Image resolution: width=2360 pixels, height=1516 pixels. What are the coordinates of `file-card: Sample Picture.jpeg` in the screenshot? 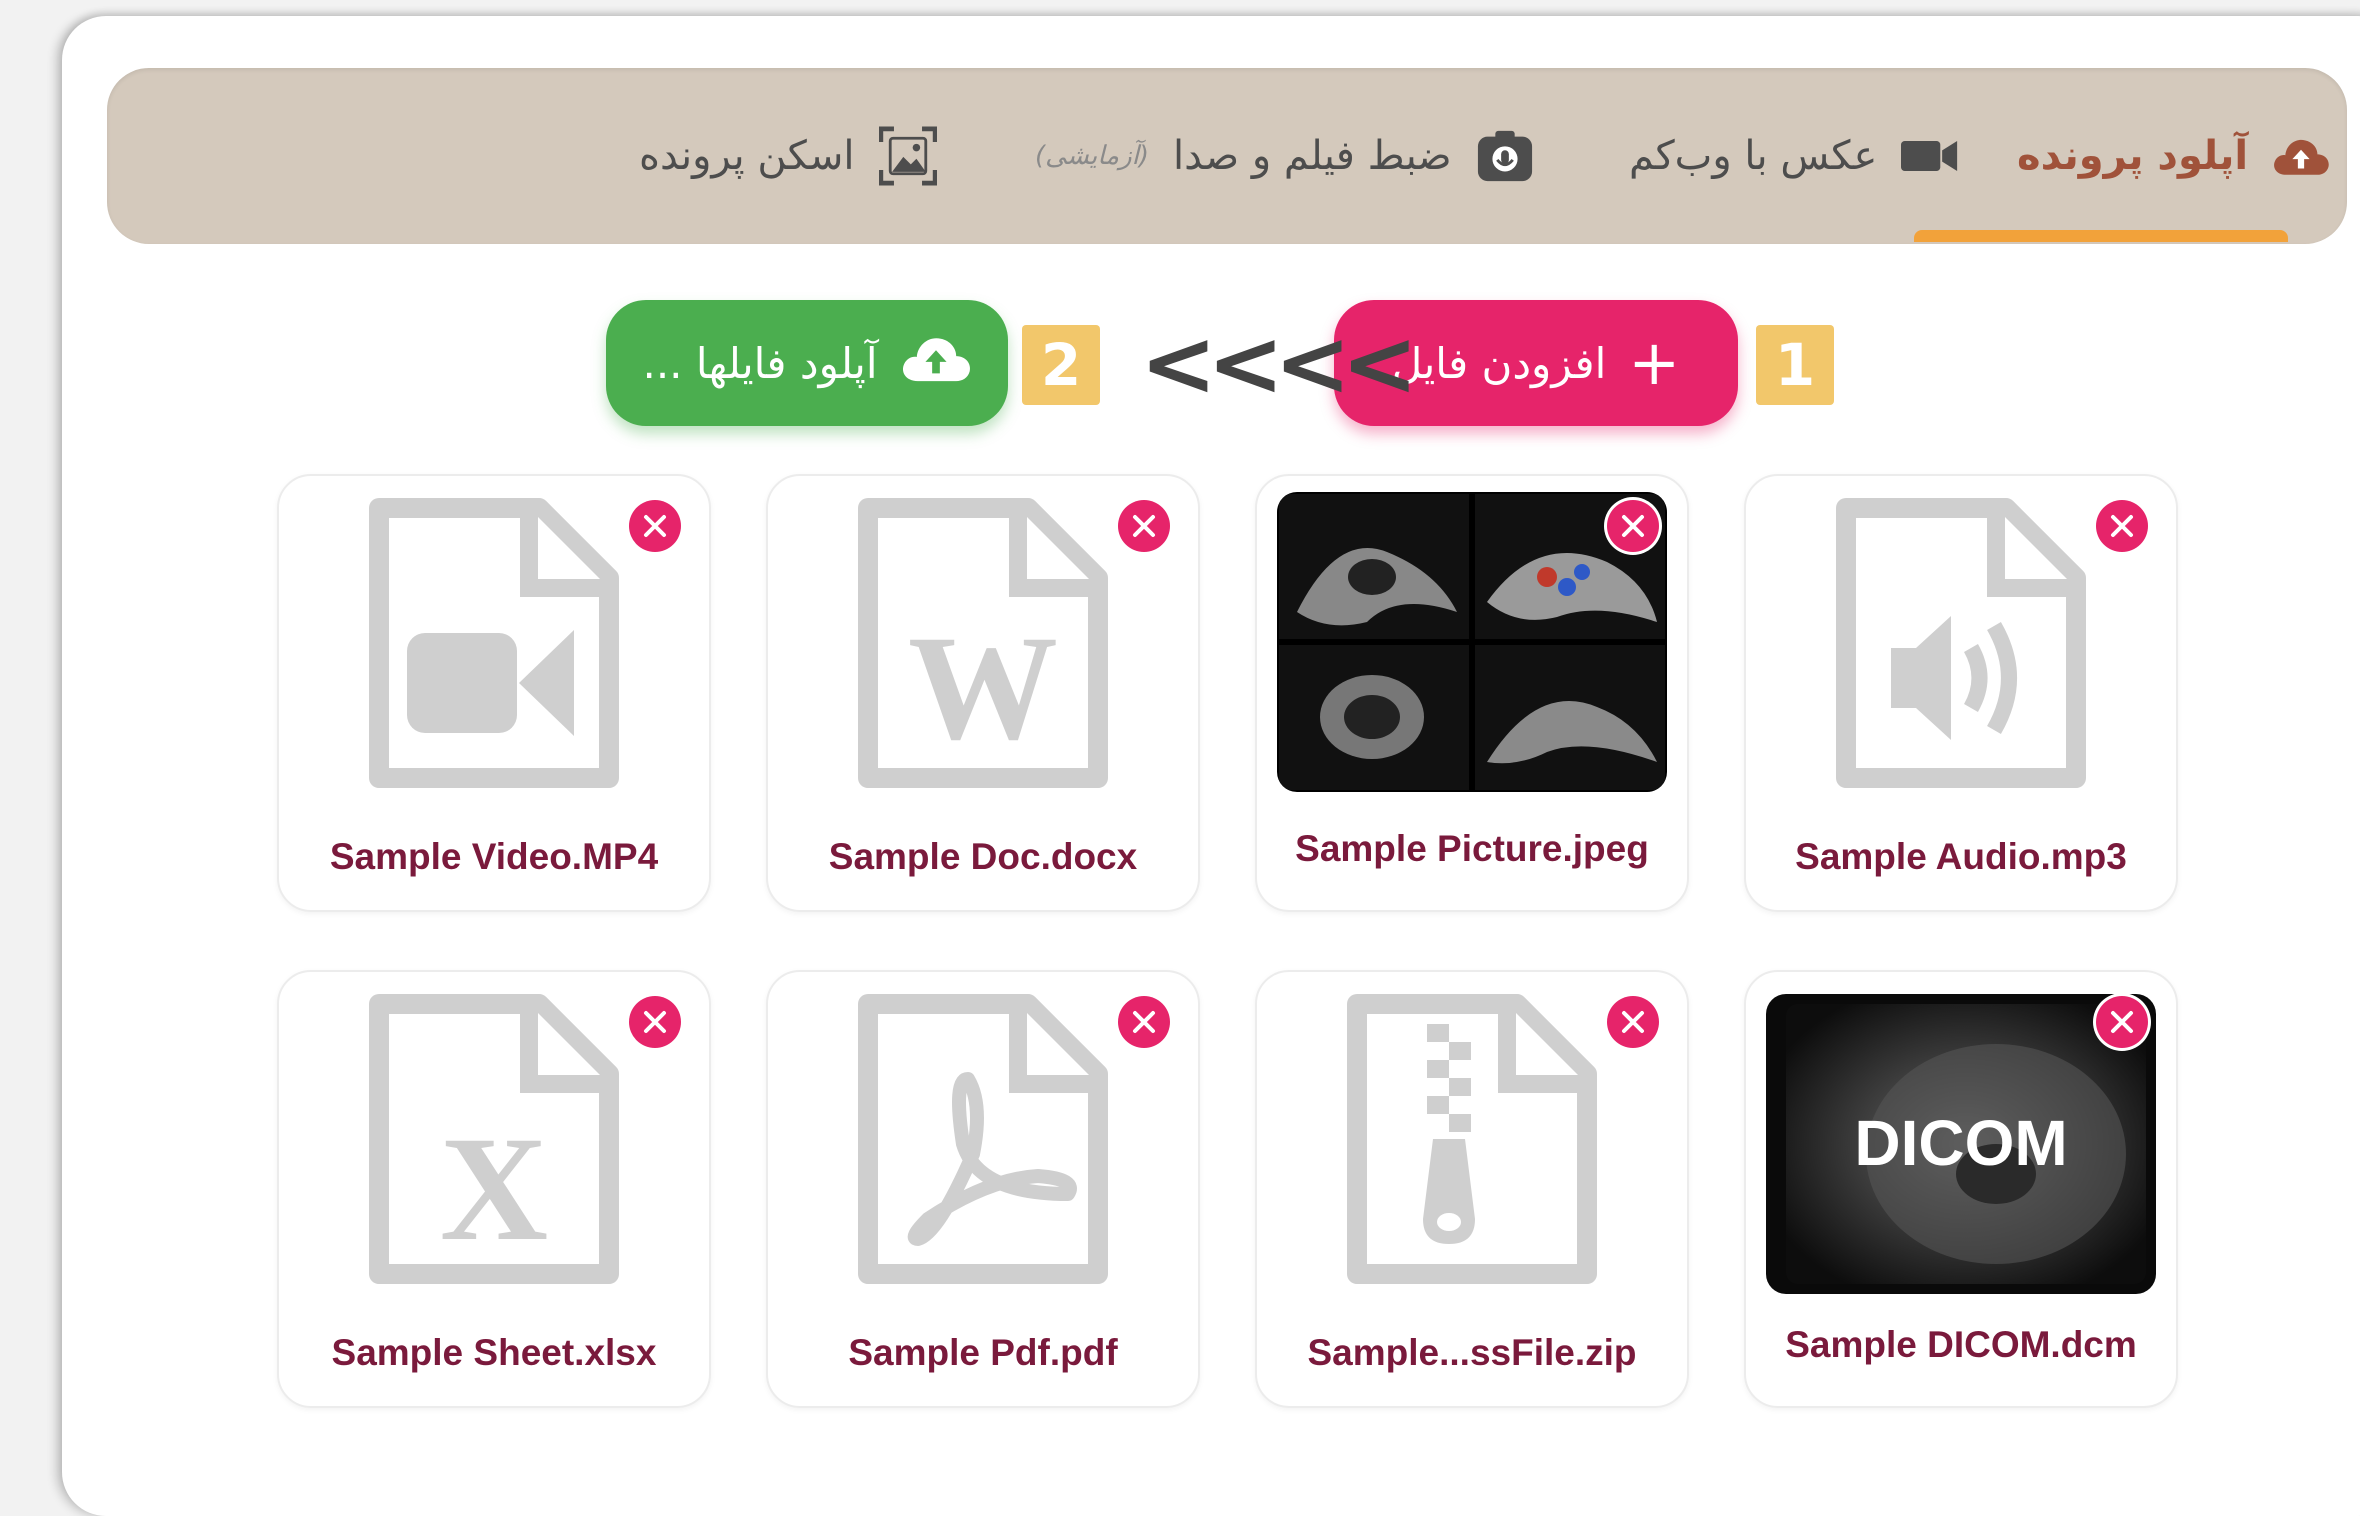 It's located at (1472, 693).